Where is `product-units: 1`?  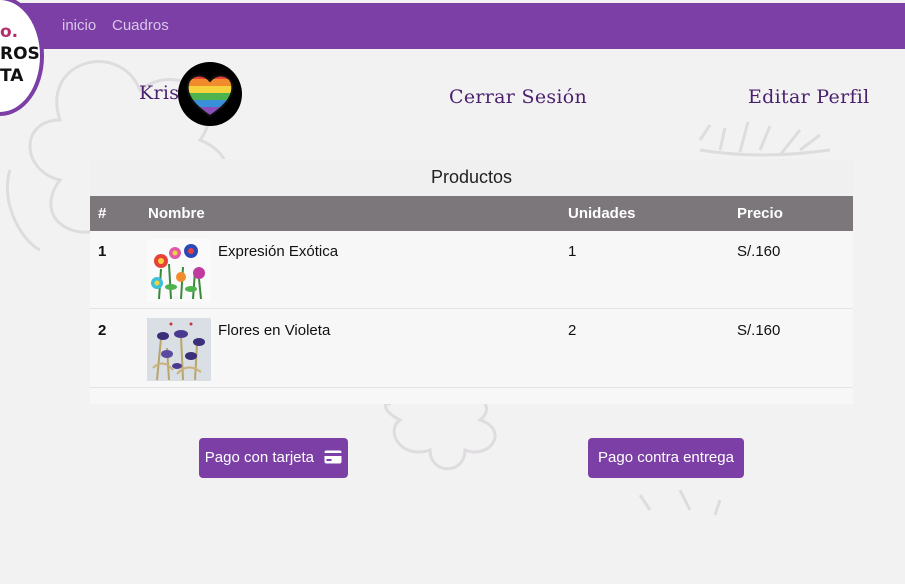
product-units: 1 is located at coordinates (572, 251).